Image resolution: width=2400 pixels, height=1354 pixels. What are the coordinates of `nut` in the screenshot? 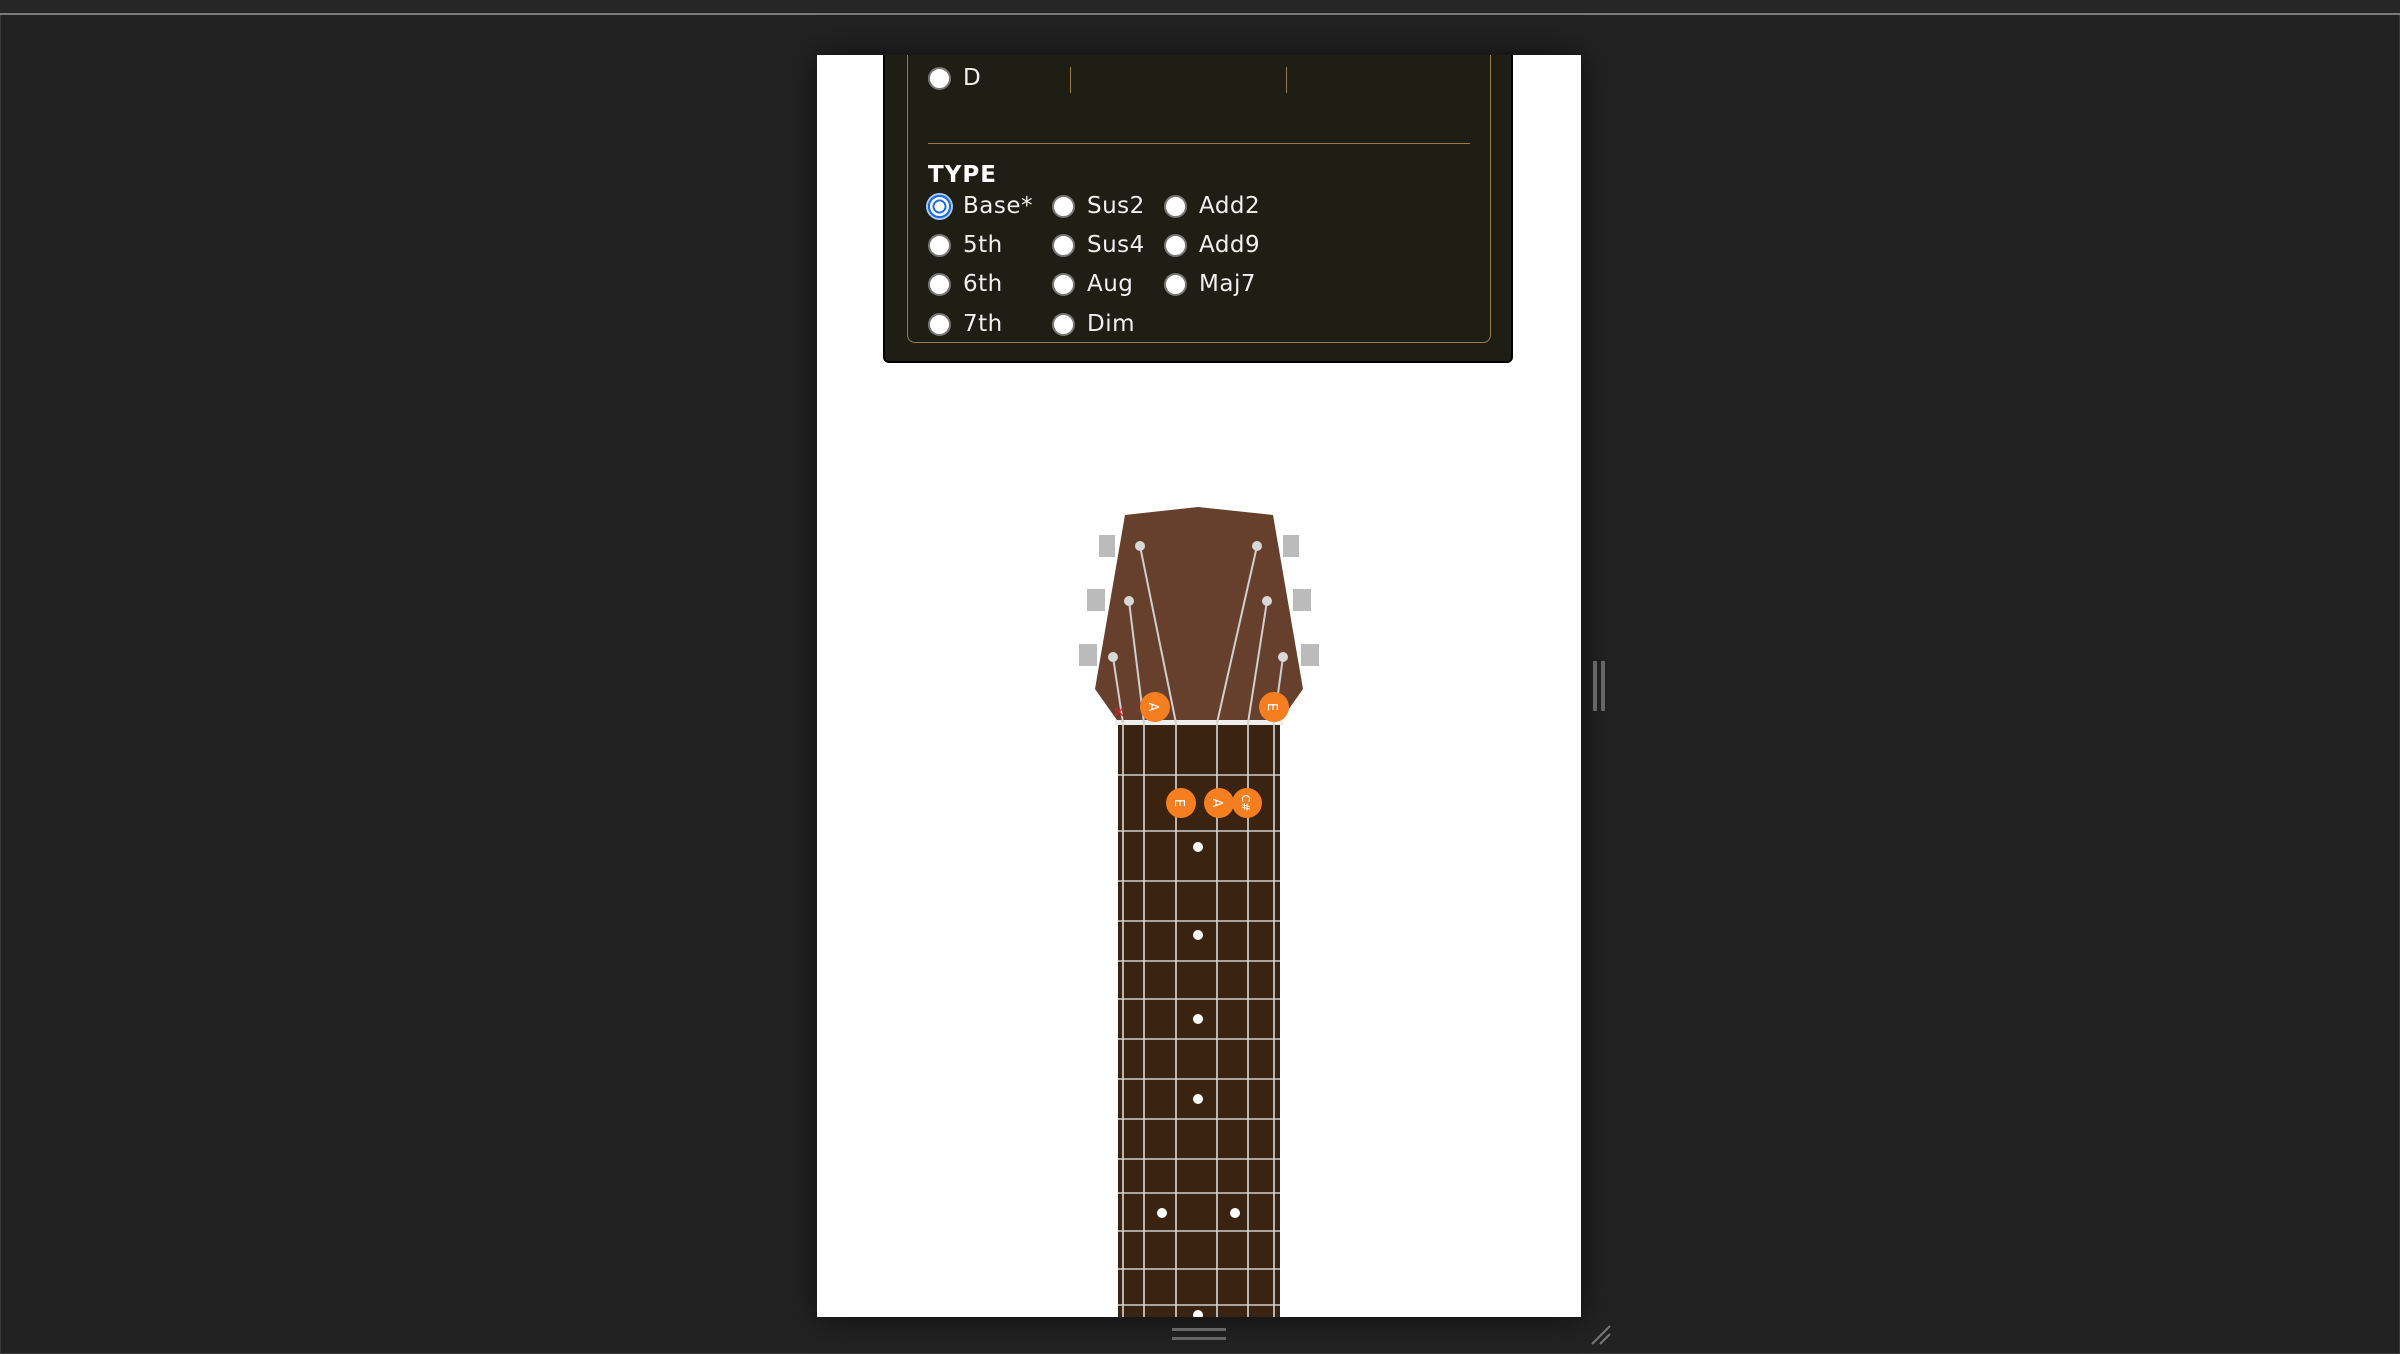 It's located at (1199, 722).